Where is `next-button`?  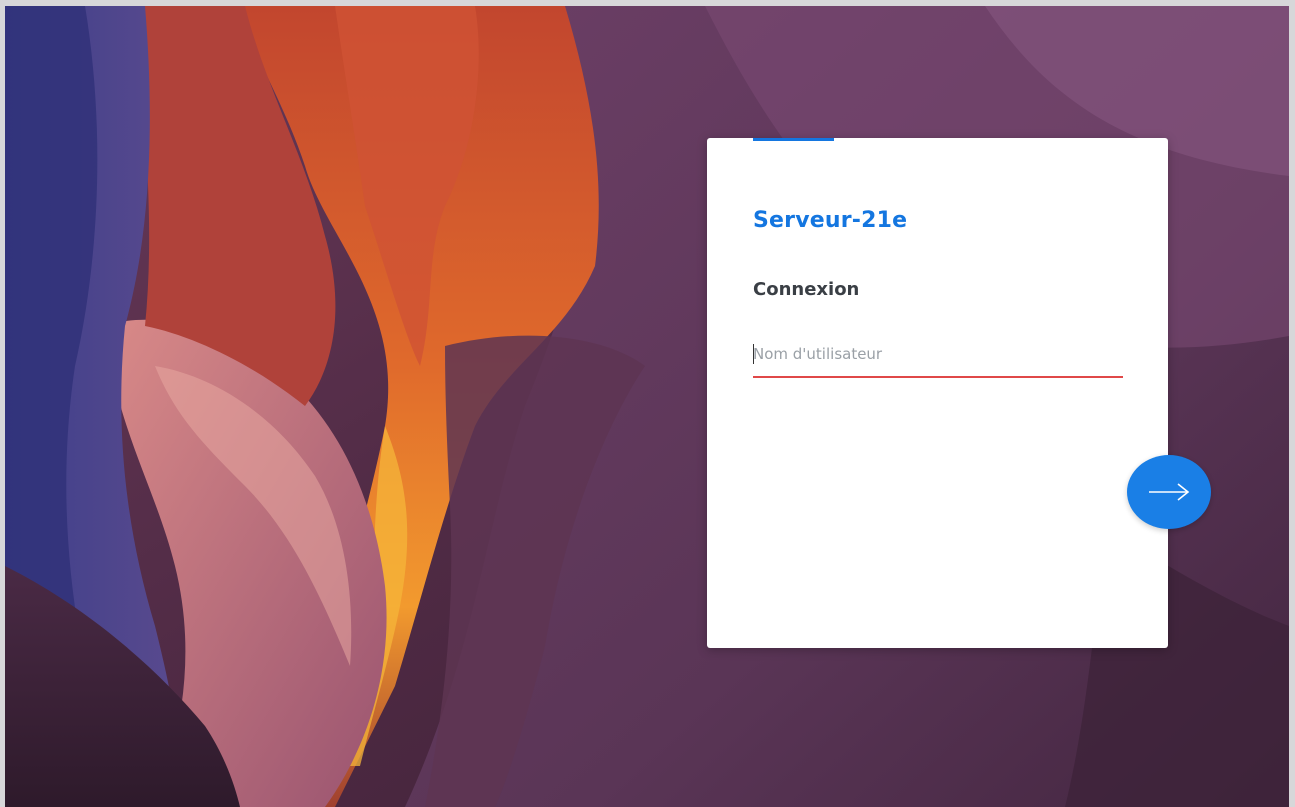
next-button is located at coordinates (1169, 492).